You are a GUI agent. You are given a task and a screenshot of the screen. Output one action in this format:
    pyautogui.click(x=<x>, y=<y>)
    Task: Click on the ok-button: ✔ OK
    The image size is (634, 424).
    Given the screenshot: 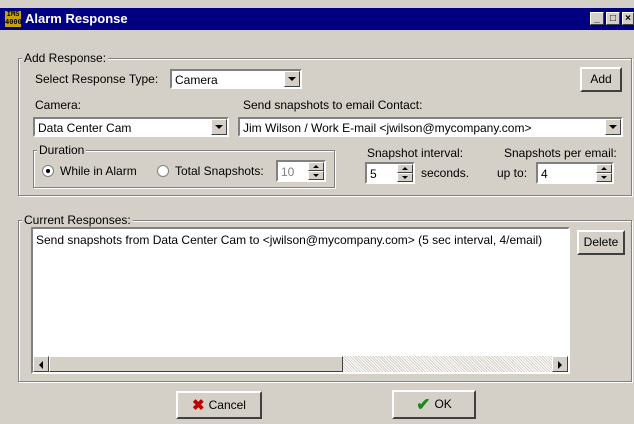 What is the action you would take?
    pyautogui.click(x=434, y=404)
    